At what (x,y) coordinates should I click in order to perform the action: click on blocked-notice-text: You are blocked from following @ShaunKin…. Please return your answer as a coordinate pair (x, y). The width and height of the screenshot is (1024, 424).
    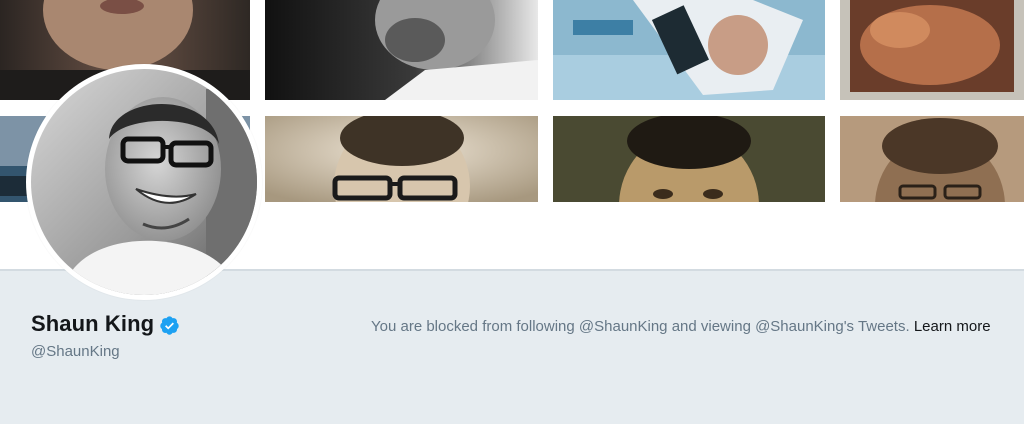
    Looking at the image, I should click on (640, 326).